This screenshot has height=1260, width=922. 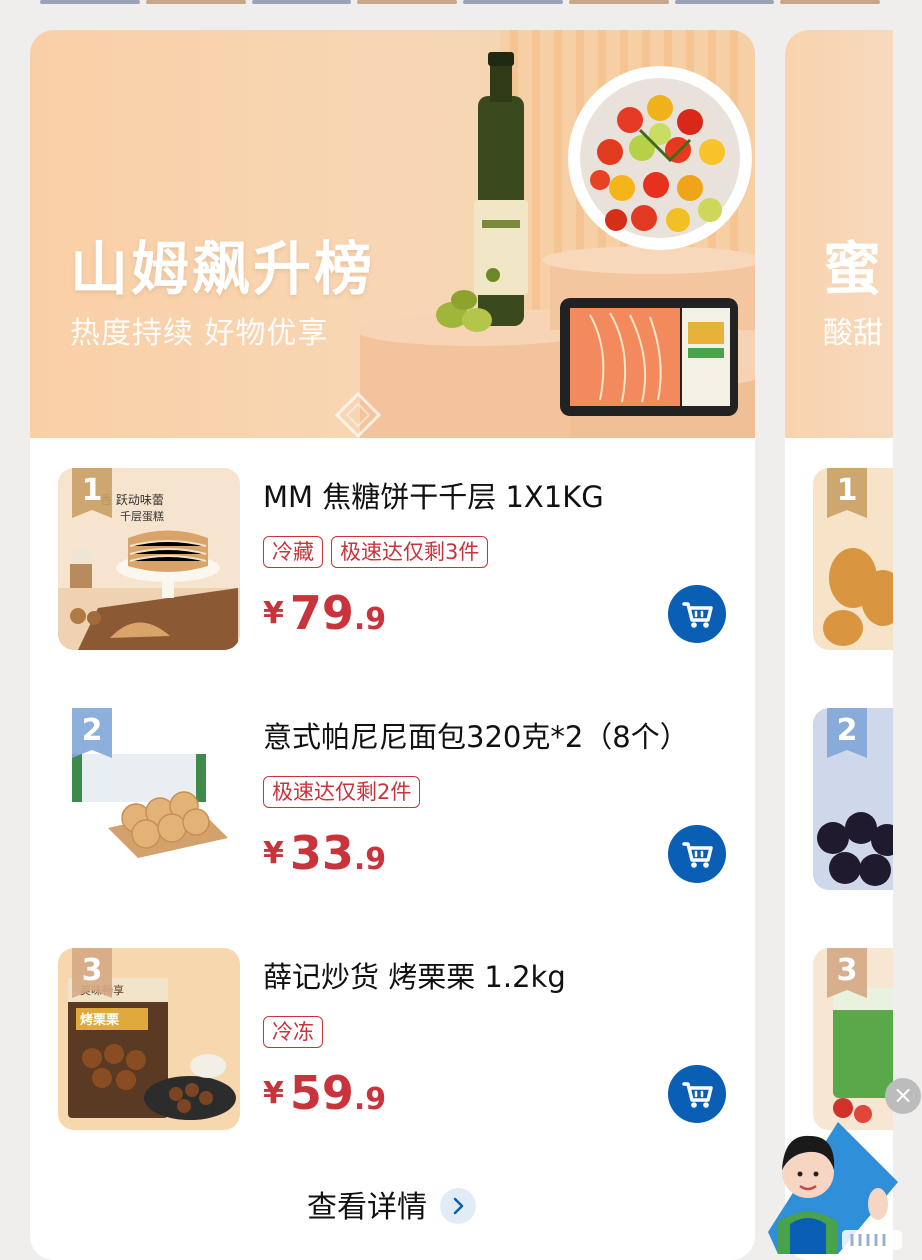 I want to click on next-card-thumbnail-2: 2, so click(x=853, y=799).